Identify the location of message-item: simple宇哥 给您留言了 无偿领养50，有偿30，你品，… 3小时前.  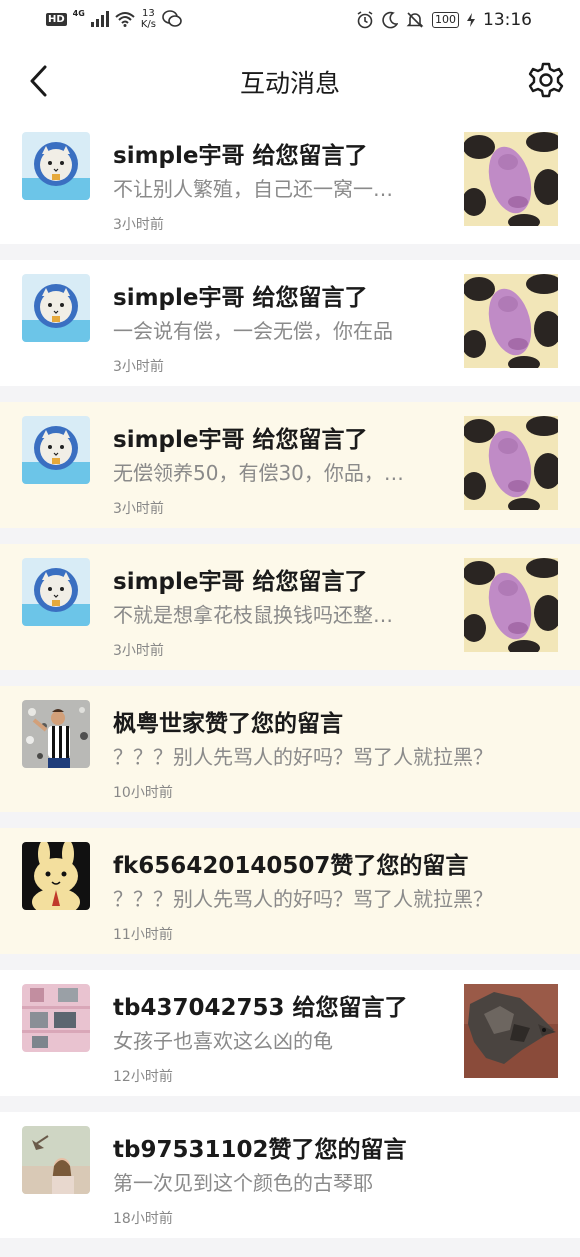
(290, 465).